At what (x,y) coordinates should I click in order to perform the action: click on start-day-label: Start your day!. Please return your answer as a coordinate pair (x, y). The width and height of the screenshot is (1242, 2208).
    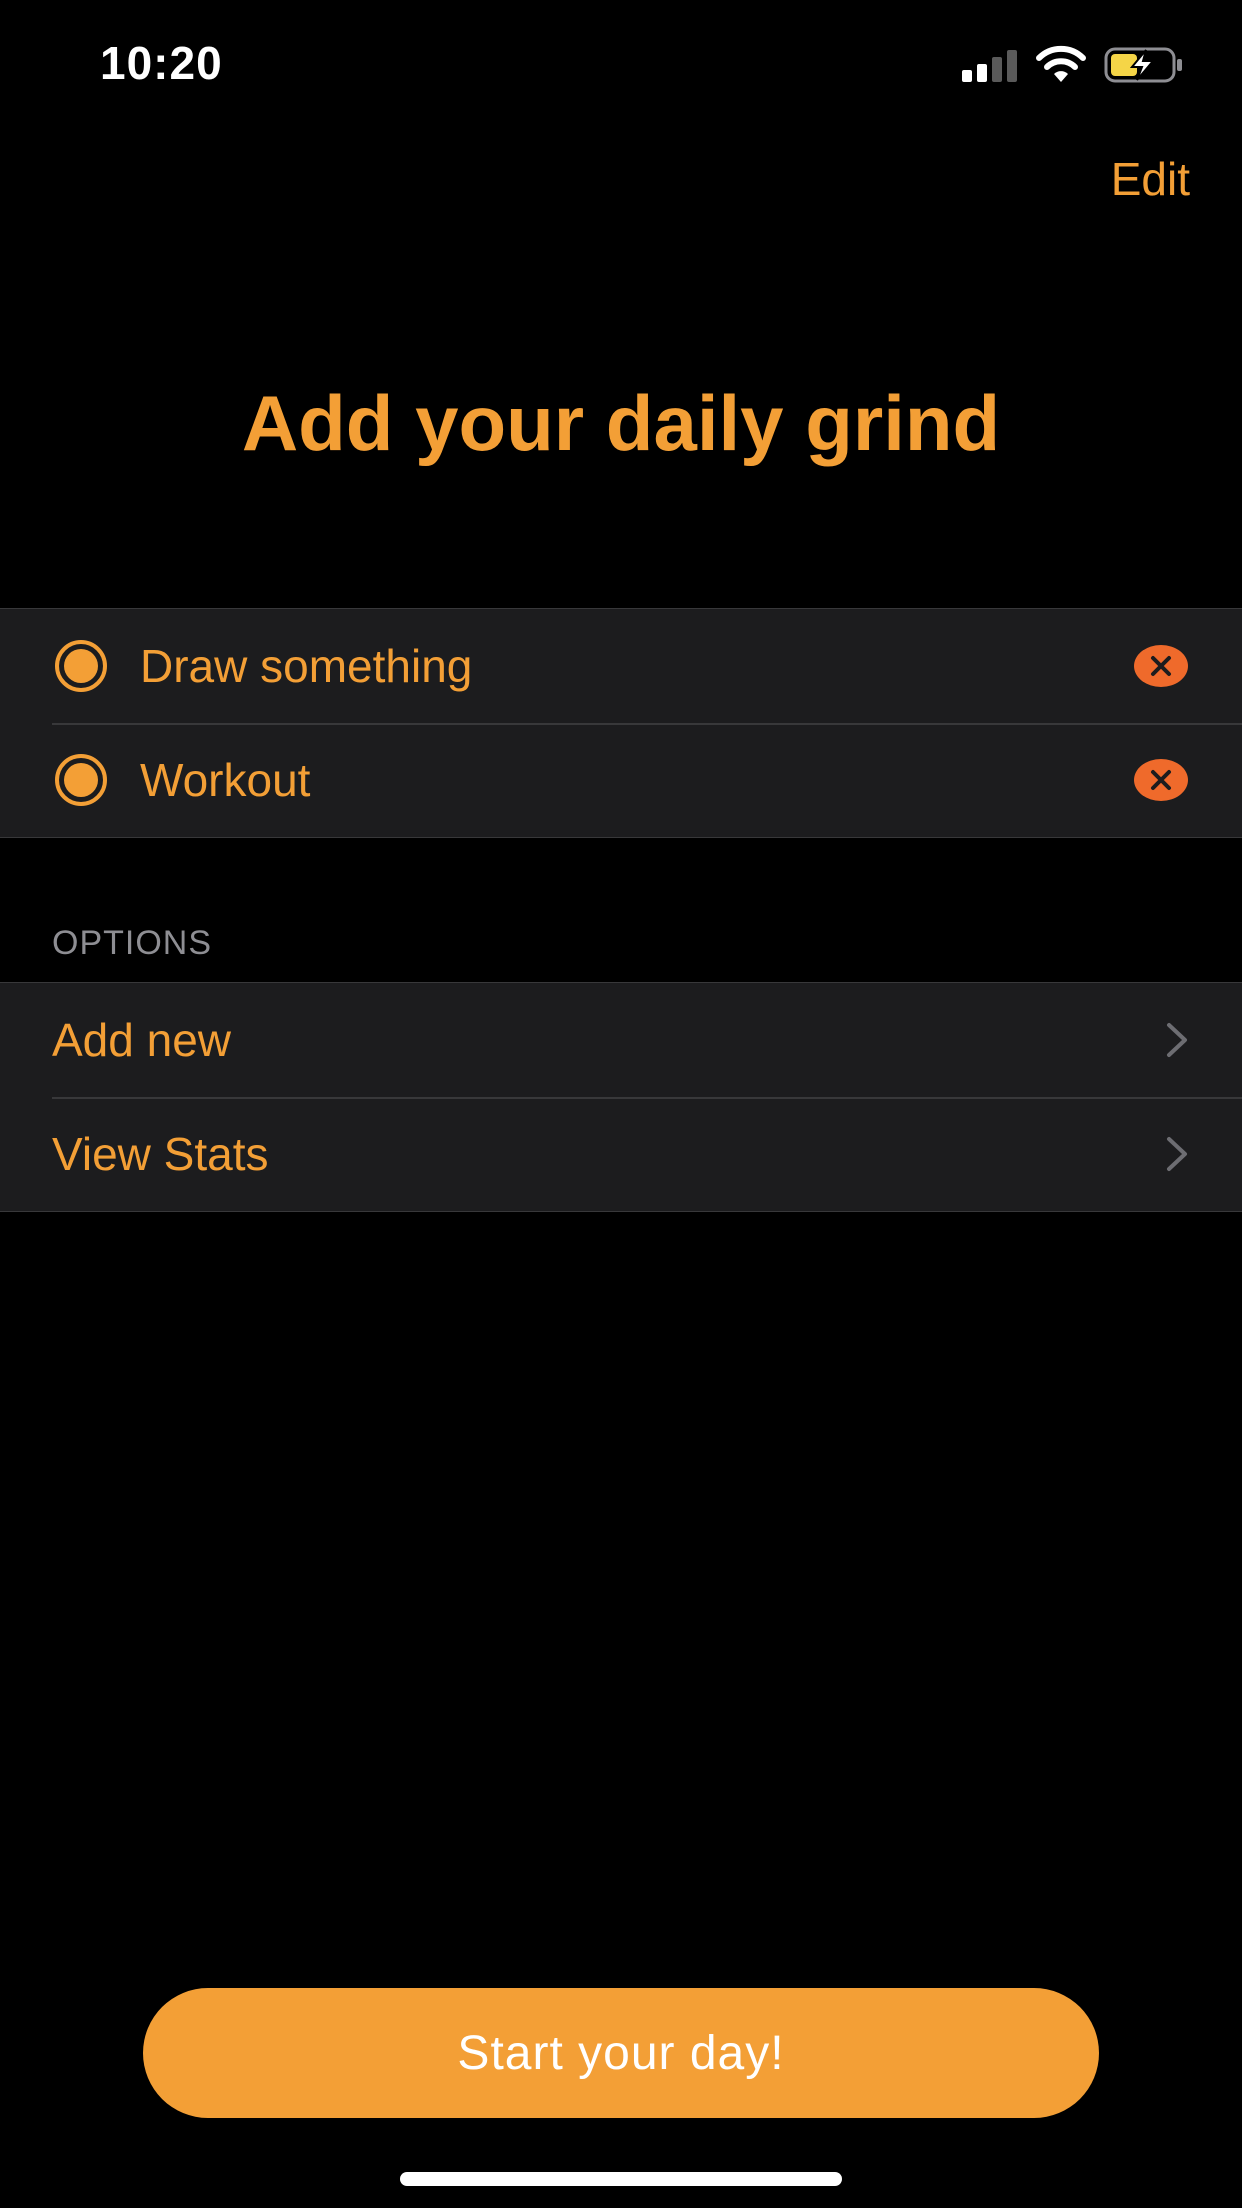
    Looking at the image, I should click on (621, 2053).